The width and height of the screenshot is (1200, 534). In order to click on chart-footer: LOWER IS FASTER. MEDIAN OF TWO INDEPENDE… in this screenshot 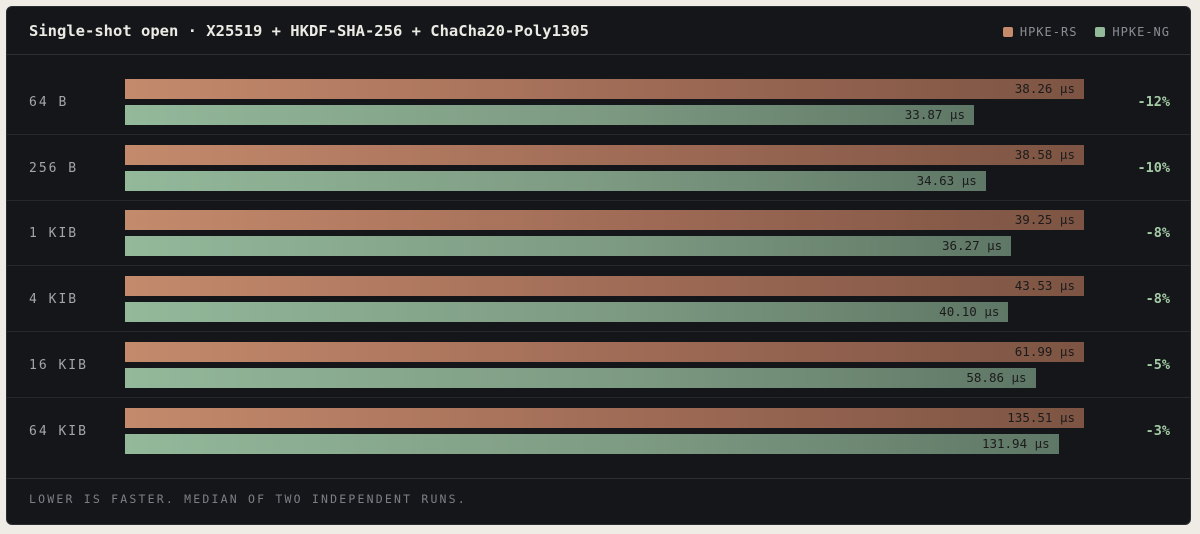, I will do `click(598, 501)`.